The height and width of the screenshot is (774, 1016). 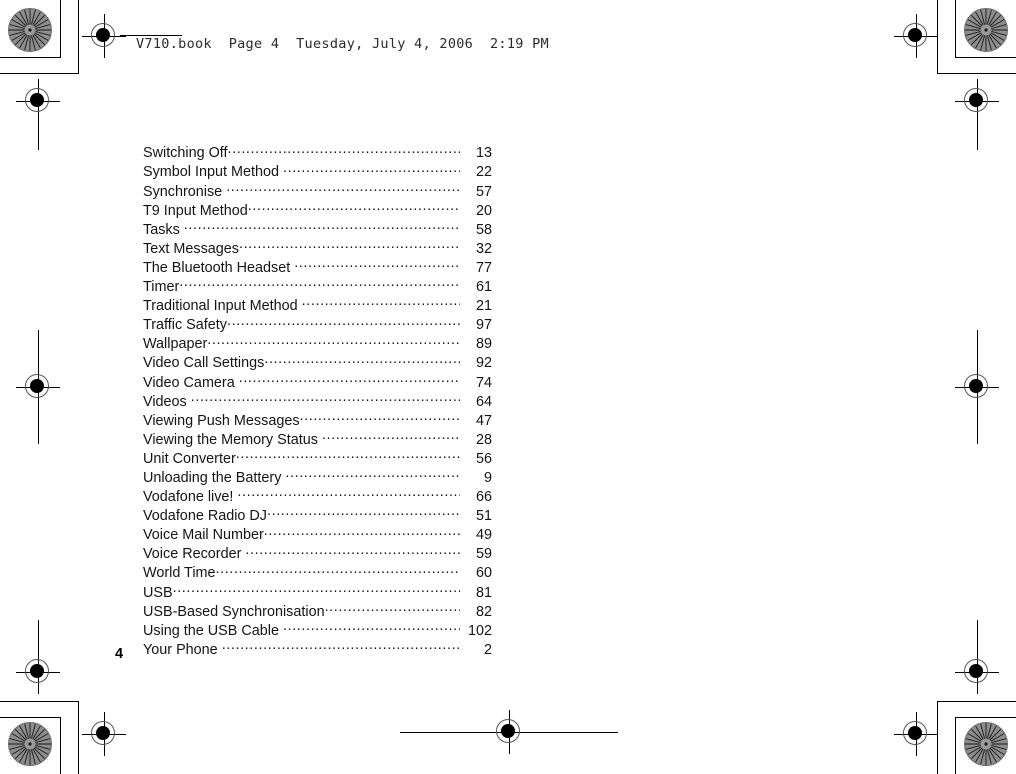 I want to click on index-entry: Text Messages 32, so click(x=317, y=247).